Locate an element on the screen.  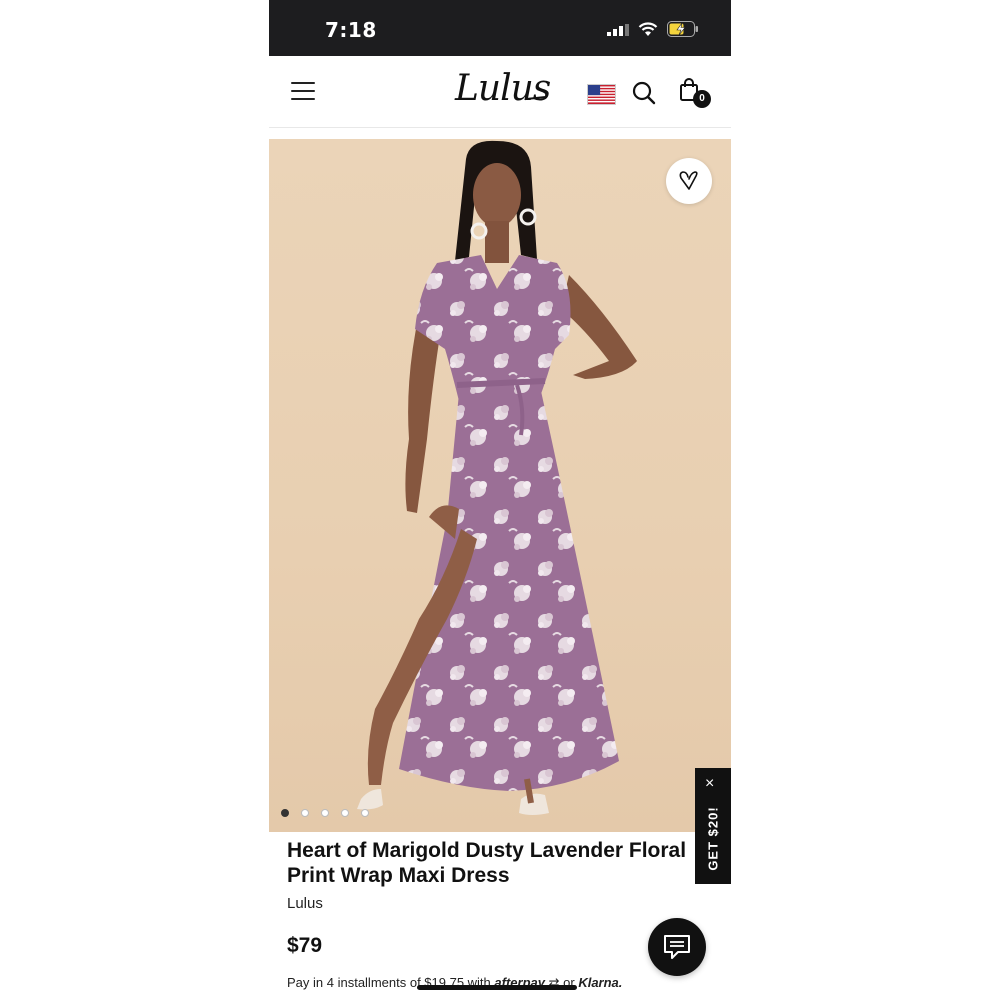
brand-logo: Lulus is located at coordinates (503, 88).